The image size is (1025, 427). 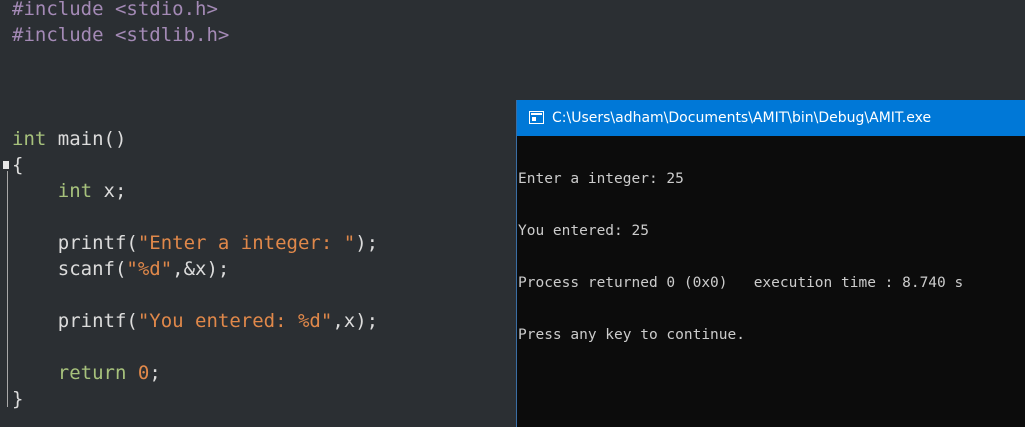 I want to click on open-brace: {, so click(x=18, y=165).